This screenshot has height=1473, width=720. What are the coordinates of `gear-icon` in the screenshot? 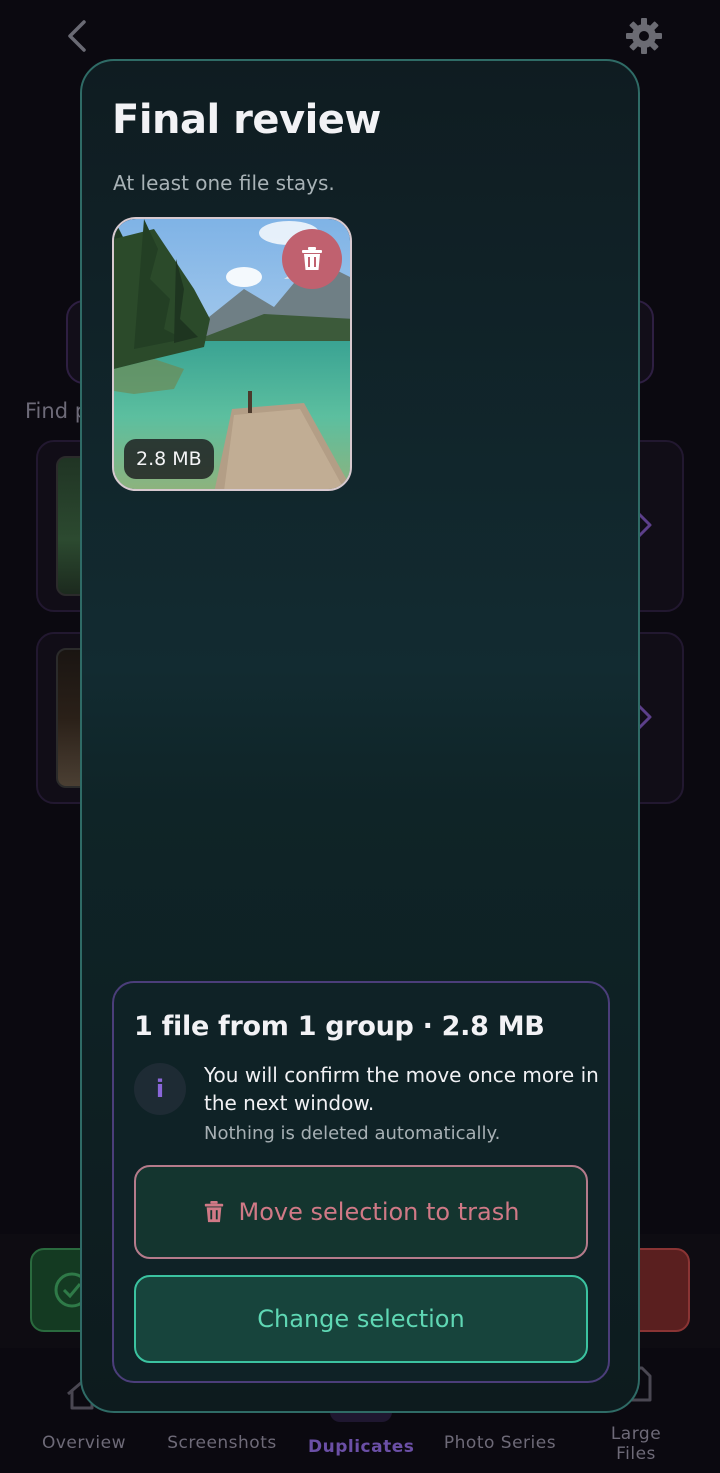 It's located at (644, 36).